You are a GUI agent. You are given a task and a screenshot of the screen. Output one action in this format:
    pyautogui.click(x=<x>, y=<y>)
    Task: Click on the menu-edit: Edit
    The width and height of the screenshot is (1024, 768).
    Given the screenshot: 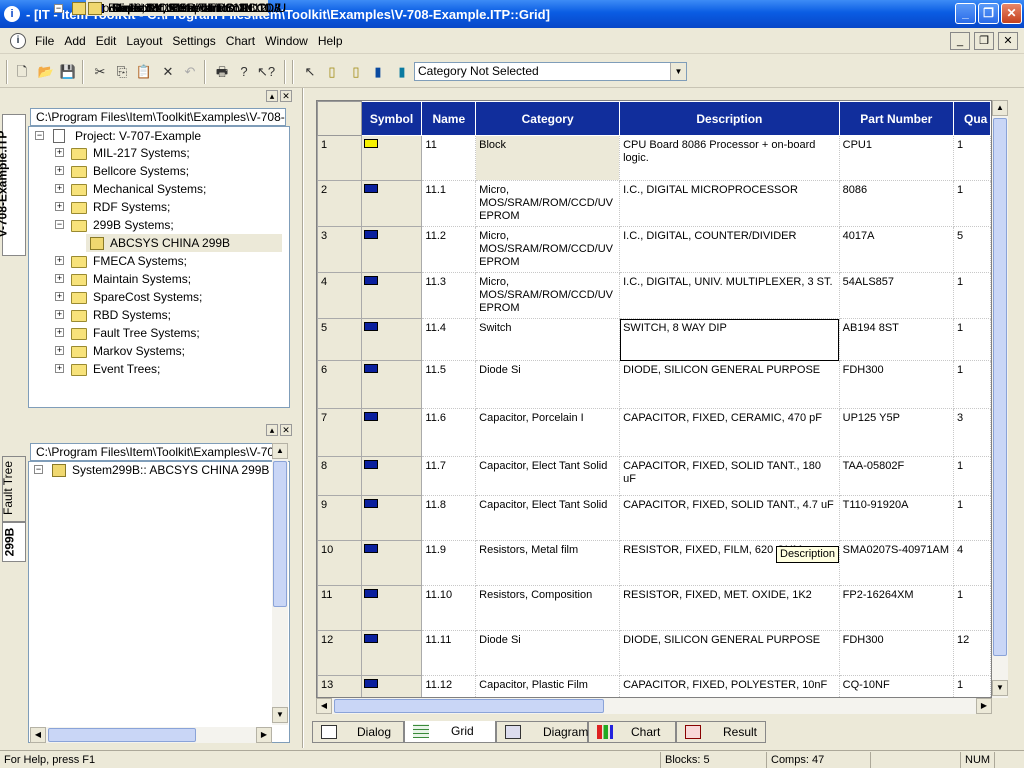 What is the action you would take?
    pyautogui.click(x=106, y=41)
    